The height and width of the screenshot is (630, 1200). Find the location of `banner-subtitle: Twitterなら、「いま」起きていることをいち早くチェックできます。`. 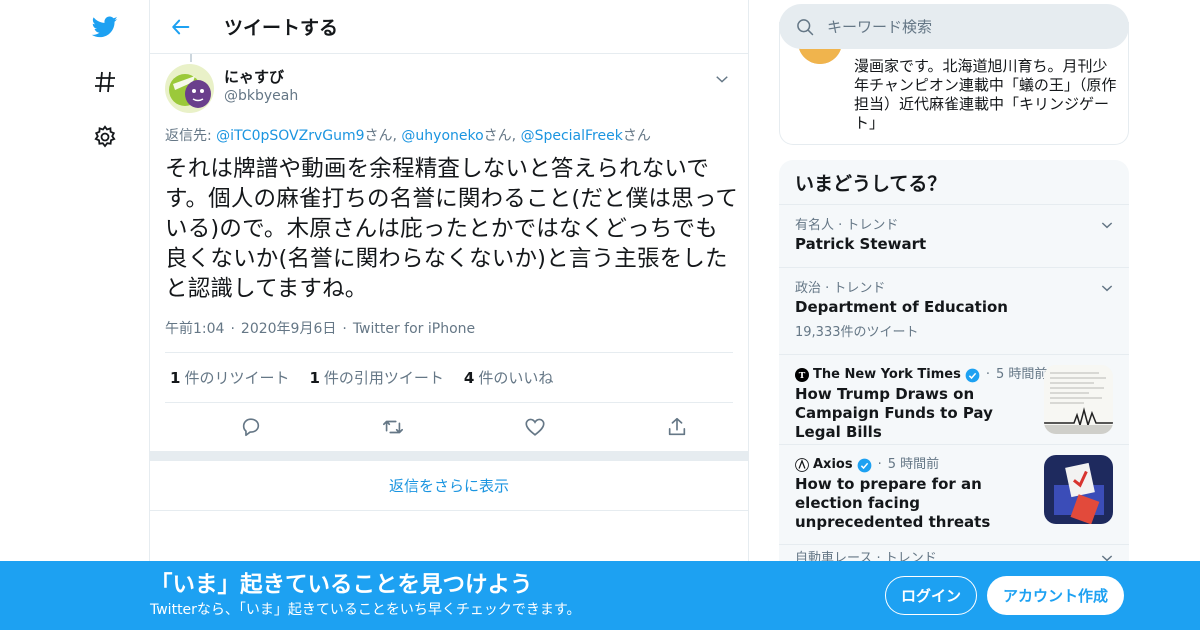

banner-subtitle: Twitterなら、「いま」起きていることをいち早くチェックできます。 is located at coordinates (365, 610).